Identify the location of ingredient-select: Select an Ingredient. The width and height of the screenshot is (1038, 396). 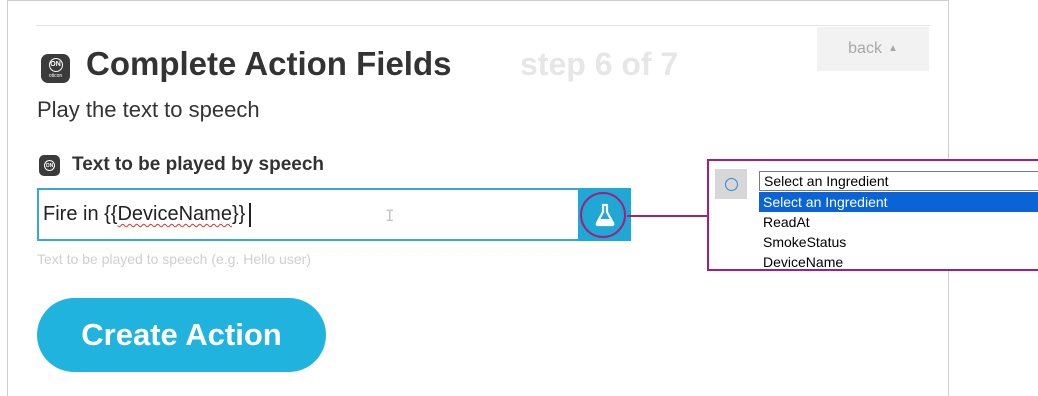
(898, 181).